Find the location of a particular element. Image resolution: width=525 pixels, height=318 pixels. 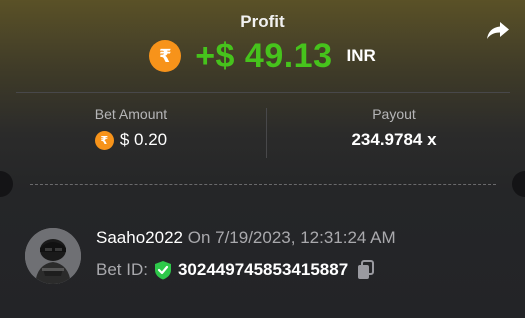

copy-icon is located at coordinates (366, 270).